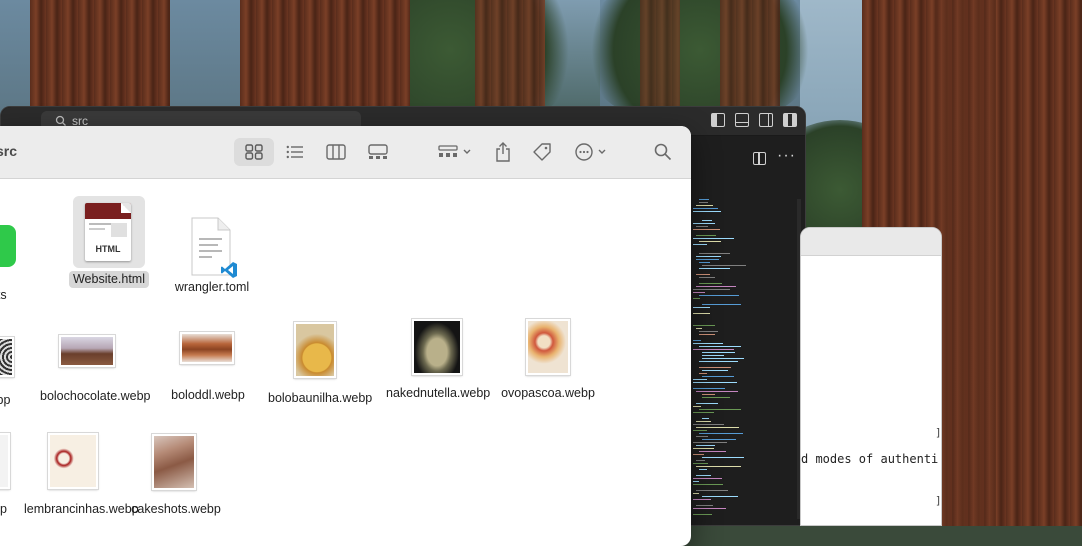 Image resolution: width=1082 pixels, height=546 pixels. Describe the element at coordinates (871, 242) in the screenshot. I see `terminal-titlebar` at that location.